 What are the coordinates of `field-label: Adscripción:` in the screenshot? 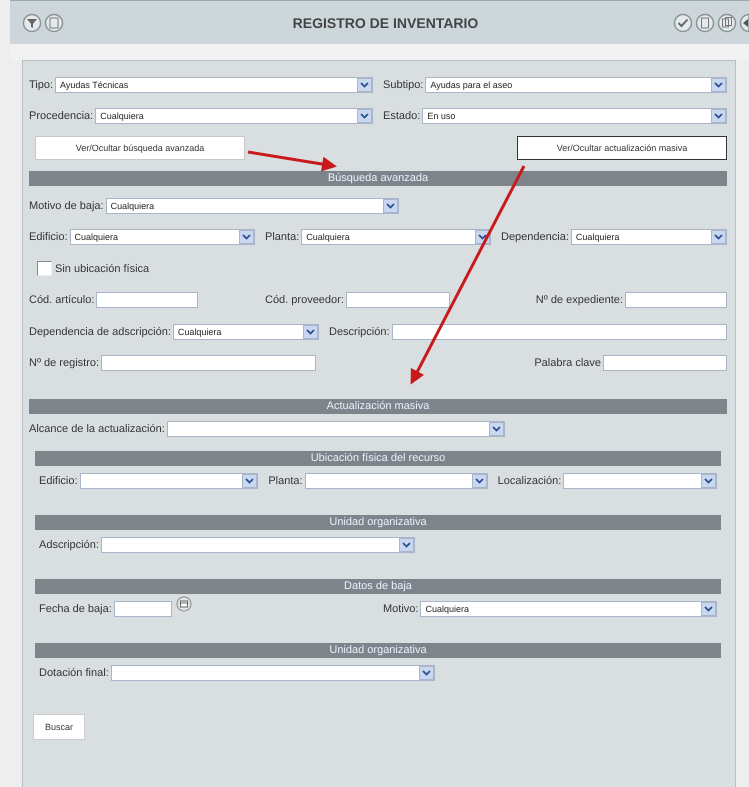 It's located at (69, 545).